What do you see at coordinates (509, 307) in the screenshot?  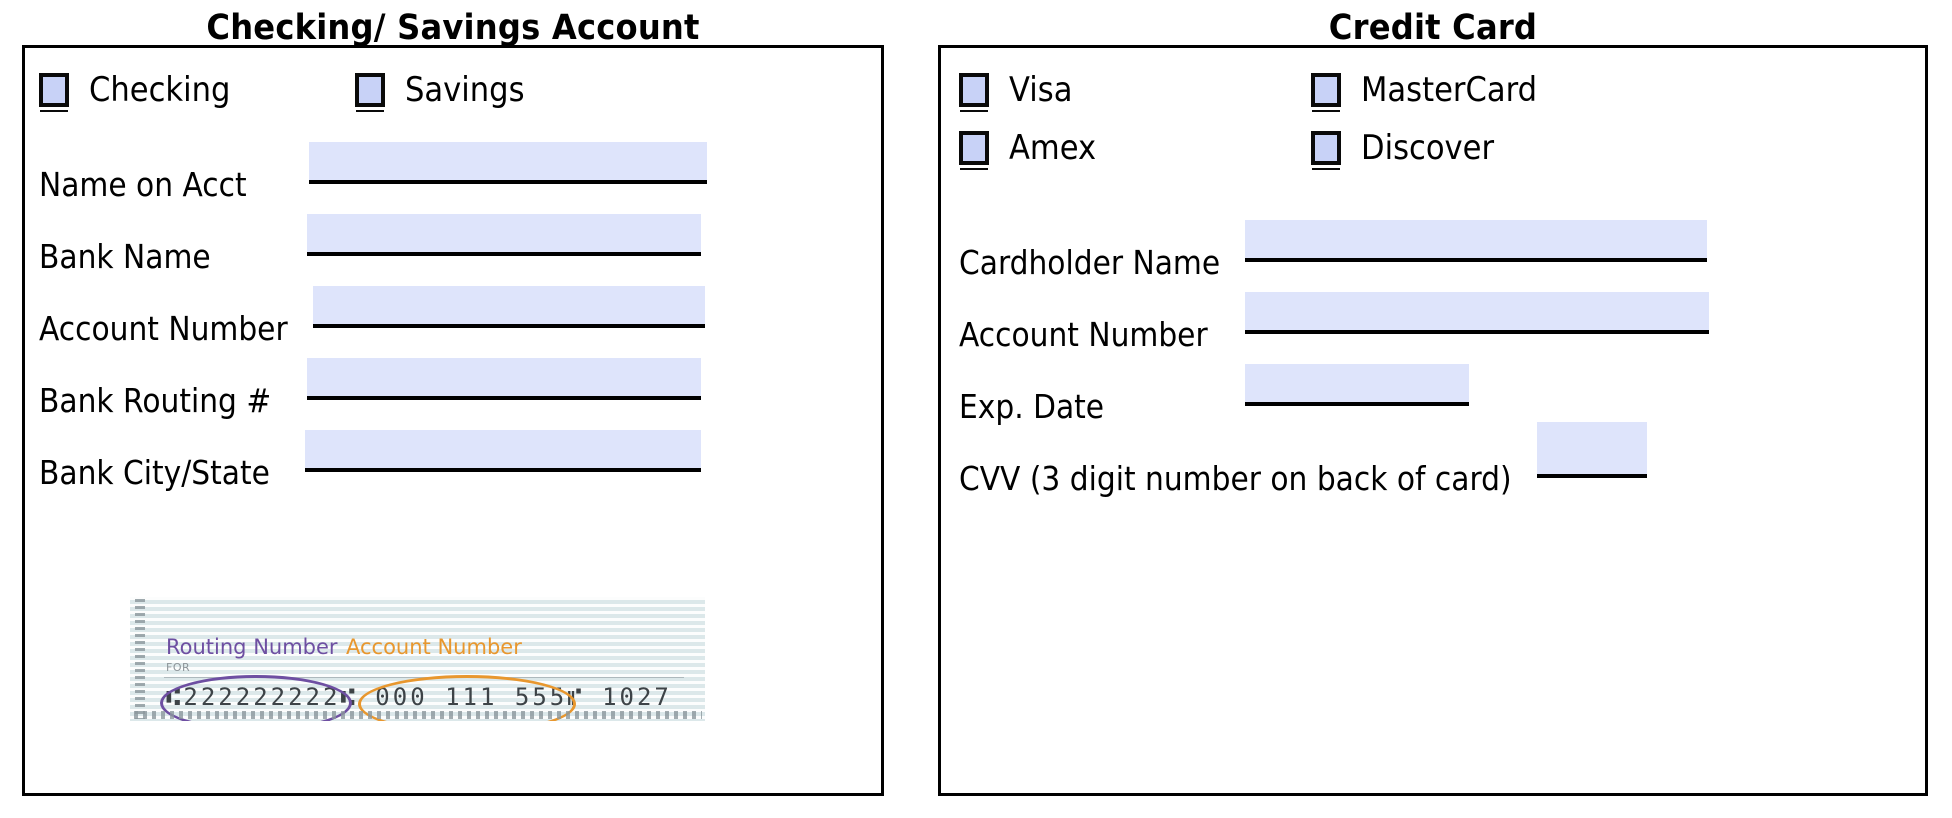 I see `input-account-number` at bounding box center [509, 307].